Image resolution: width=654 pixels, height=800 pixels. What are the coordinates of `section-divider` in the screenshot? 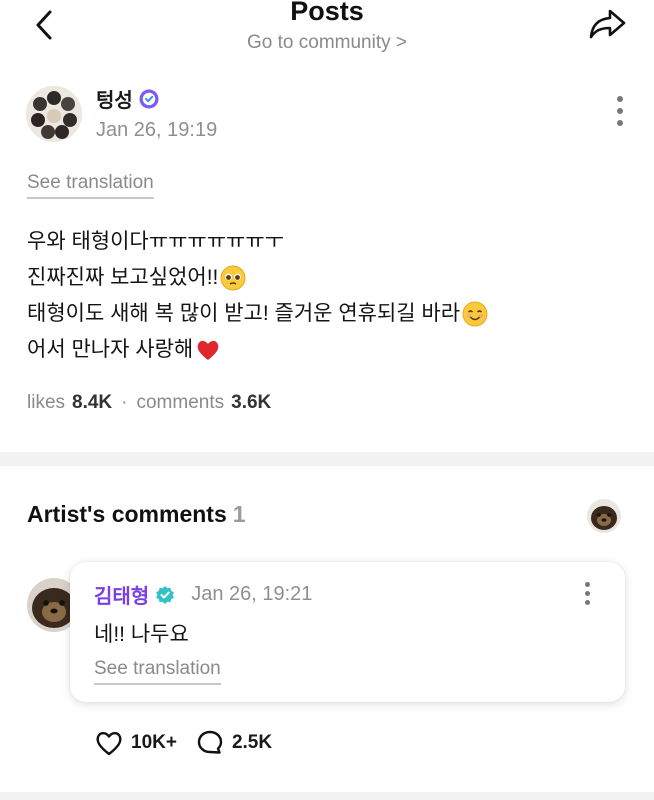 It's located at (327, 459).